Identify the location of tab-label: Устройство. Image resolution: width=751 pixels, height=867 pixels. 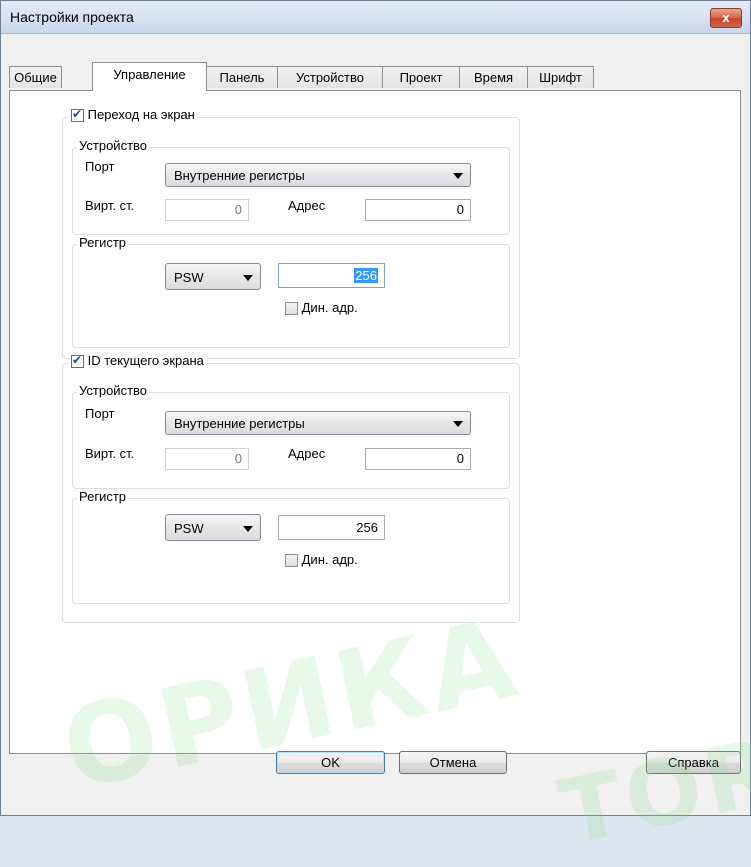
(329, 77).